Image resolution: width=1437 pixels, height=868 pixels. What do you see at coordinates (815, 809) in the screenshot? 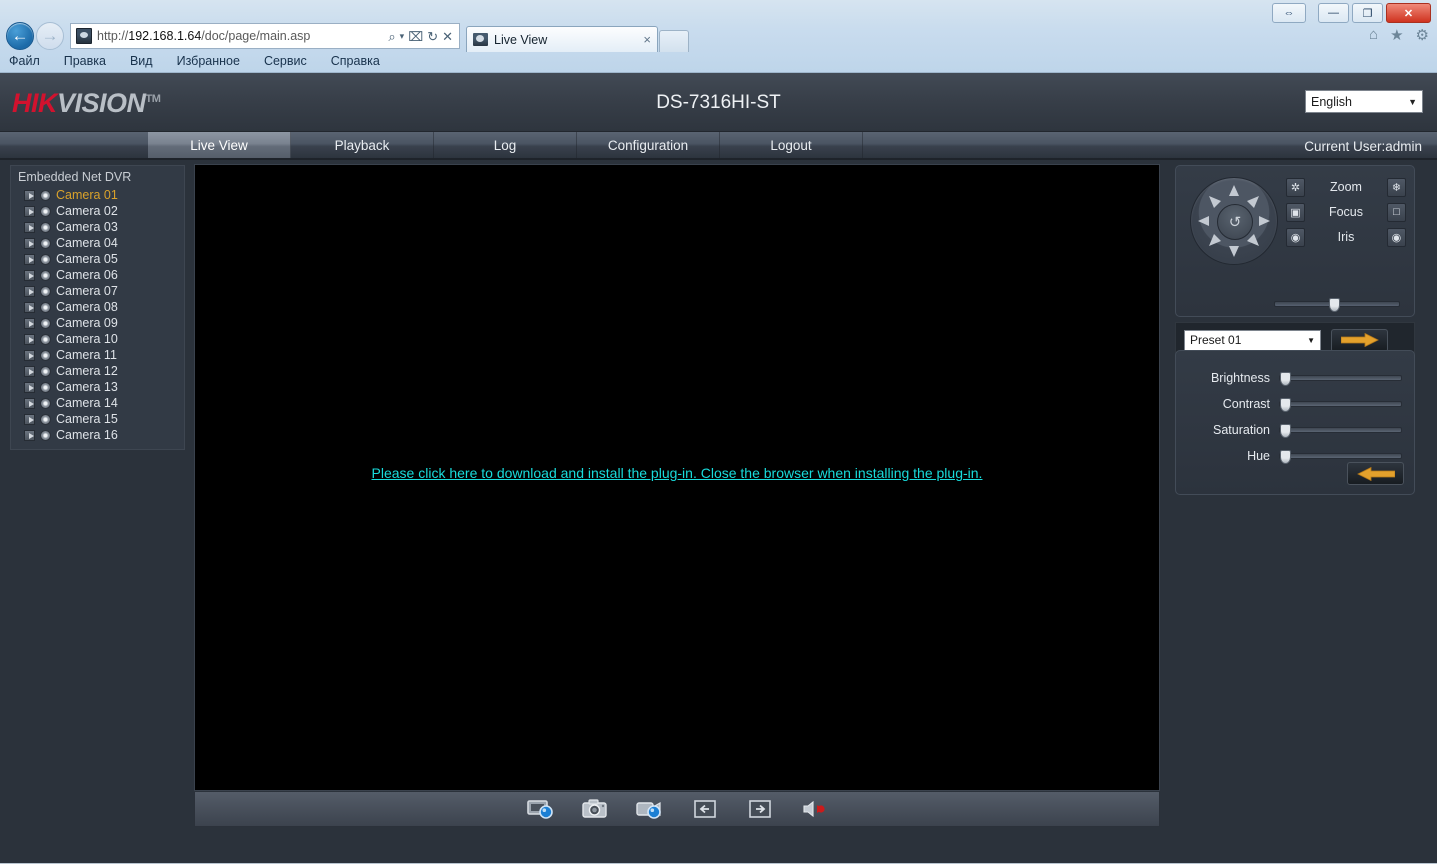
I see `audio-mute-icon` at bounding box center [815, 809].